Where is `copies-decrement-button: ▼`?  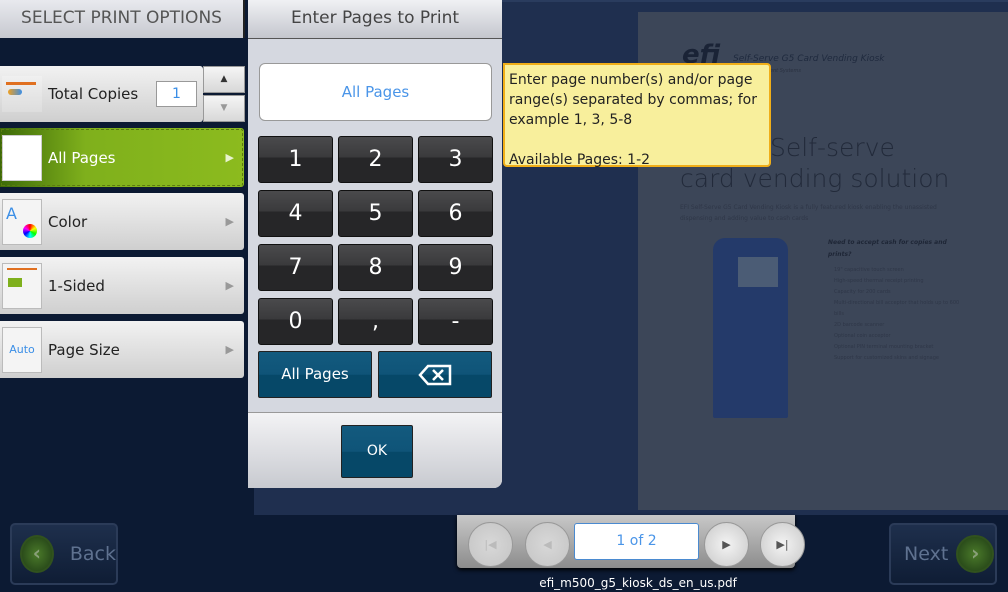
copies-decrement-button: ▼ is located at coordinates (224, 108).